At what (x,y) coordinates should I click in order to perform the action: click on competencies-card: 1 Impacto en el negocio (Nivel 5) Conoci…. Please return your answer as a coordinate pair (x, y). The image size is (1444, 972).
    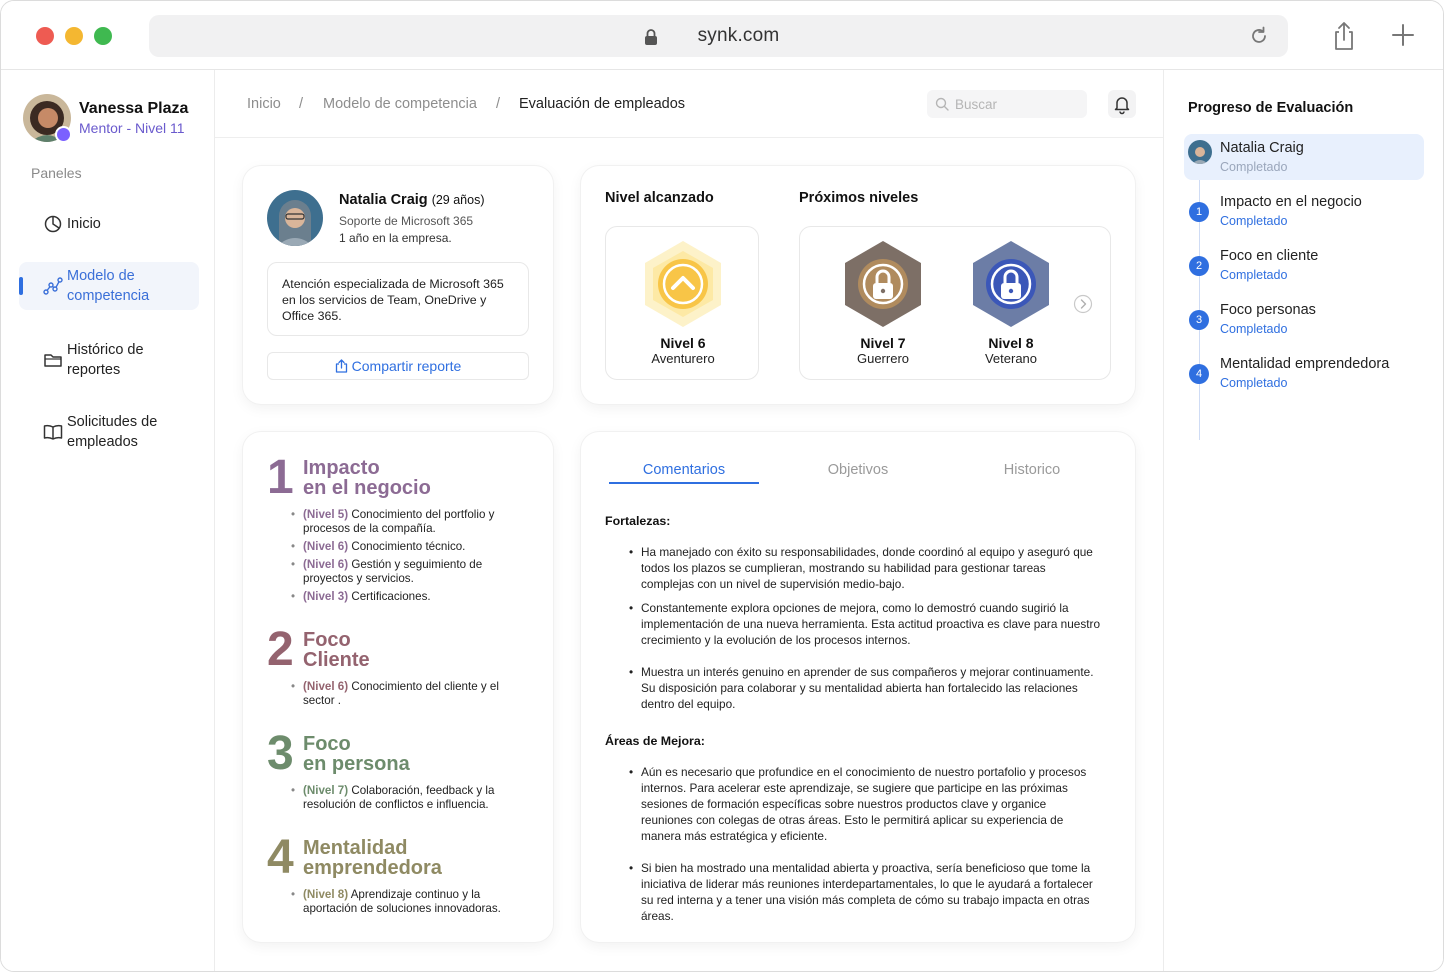
    Looking at the image, I should click on (398, 687).